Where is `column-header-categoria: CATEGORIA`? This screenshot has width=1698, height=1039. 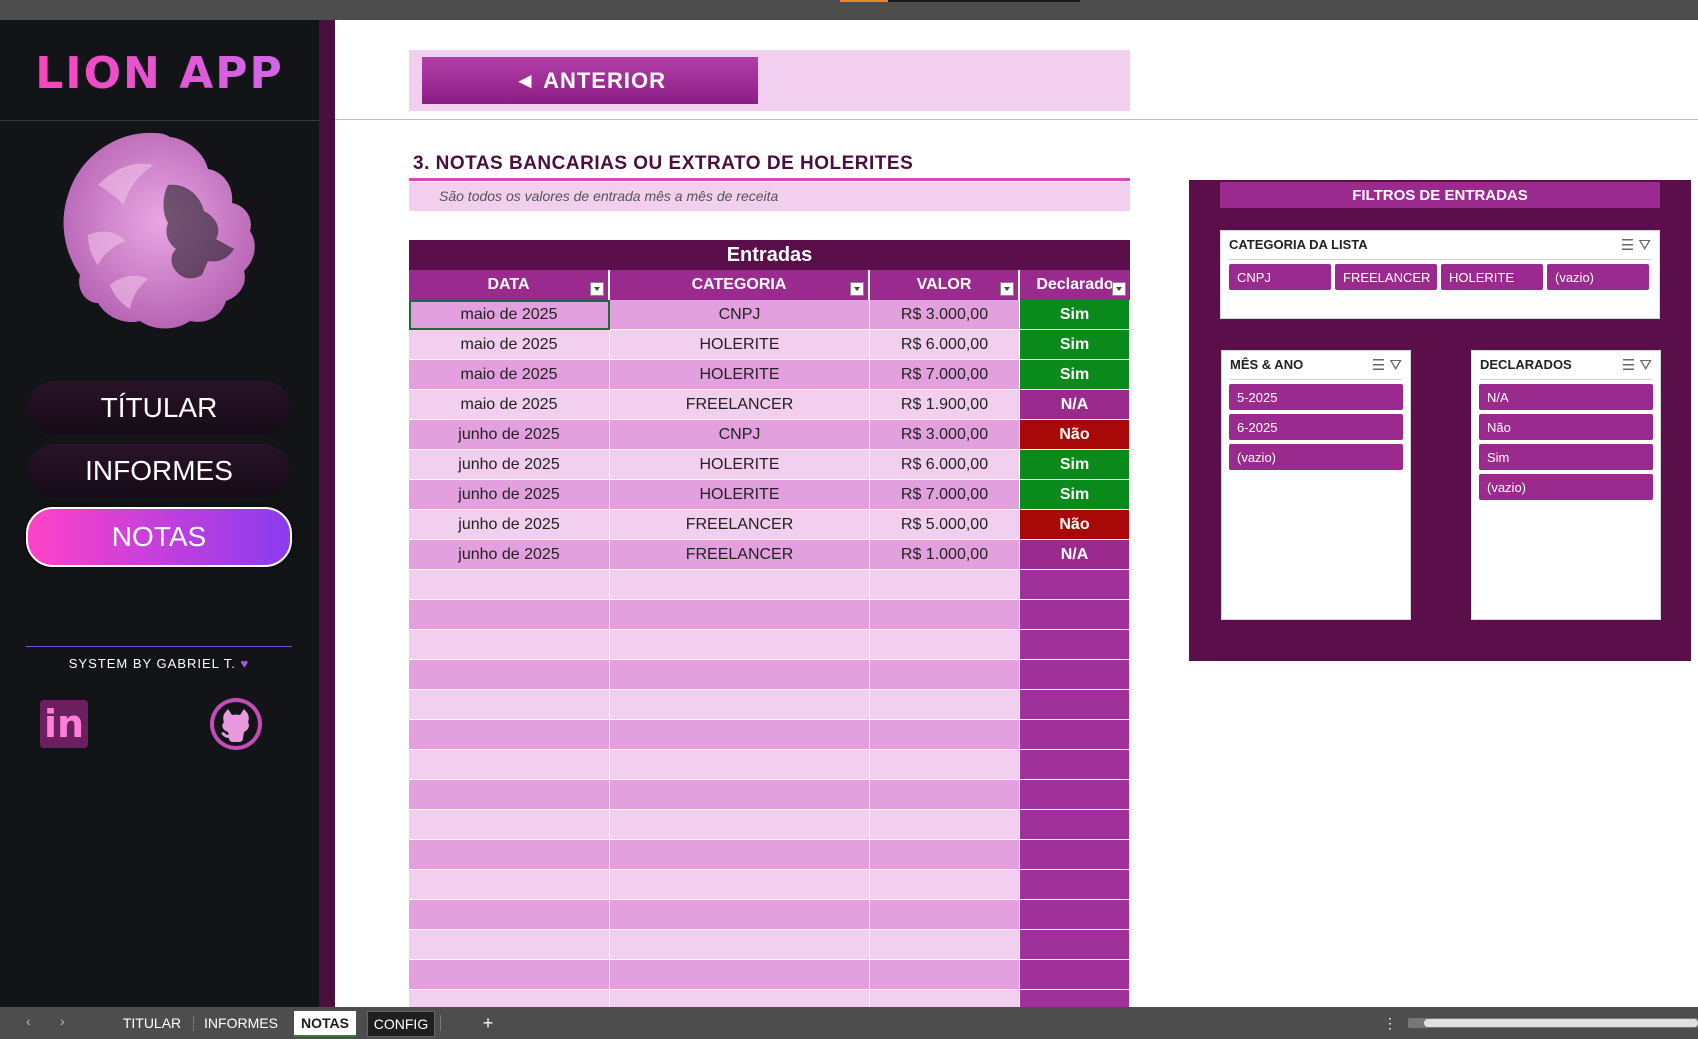 column-header-categoria: CATEGORIA is located at coordinates (740, 285).